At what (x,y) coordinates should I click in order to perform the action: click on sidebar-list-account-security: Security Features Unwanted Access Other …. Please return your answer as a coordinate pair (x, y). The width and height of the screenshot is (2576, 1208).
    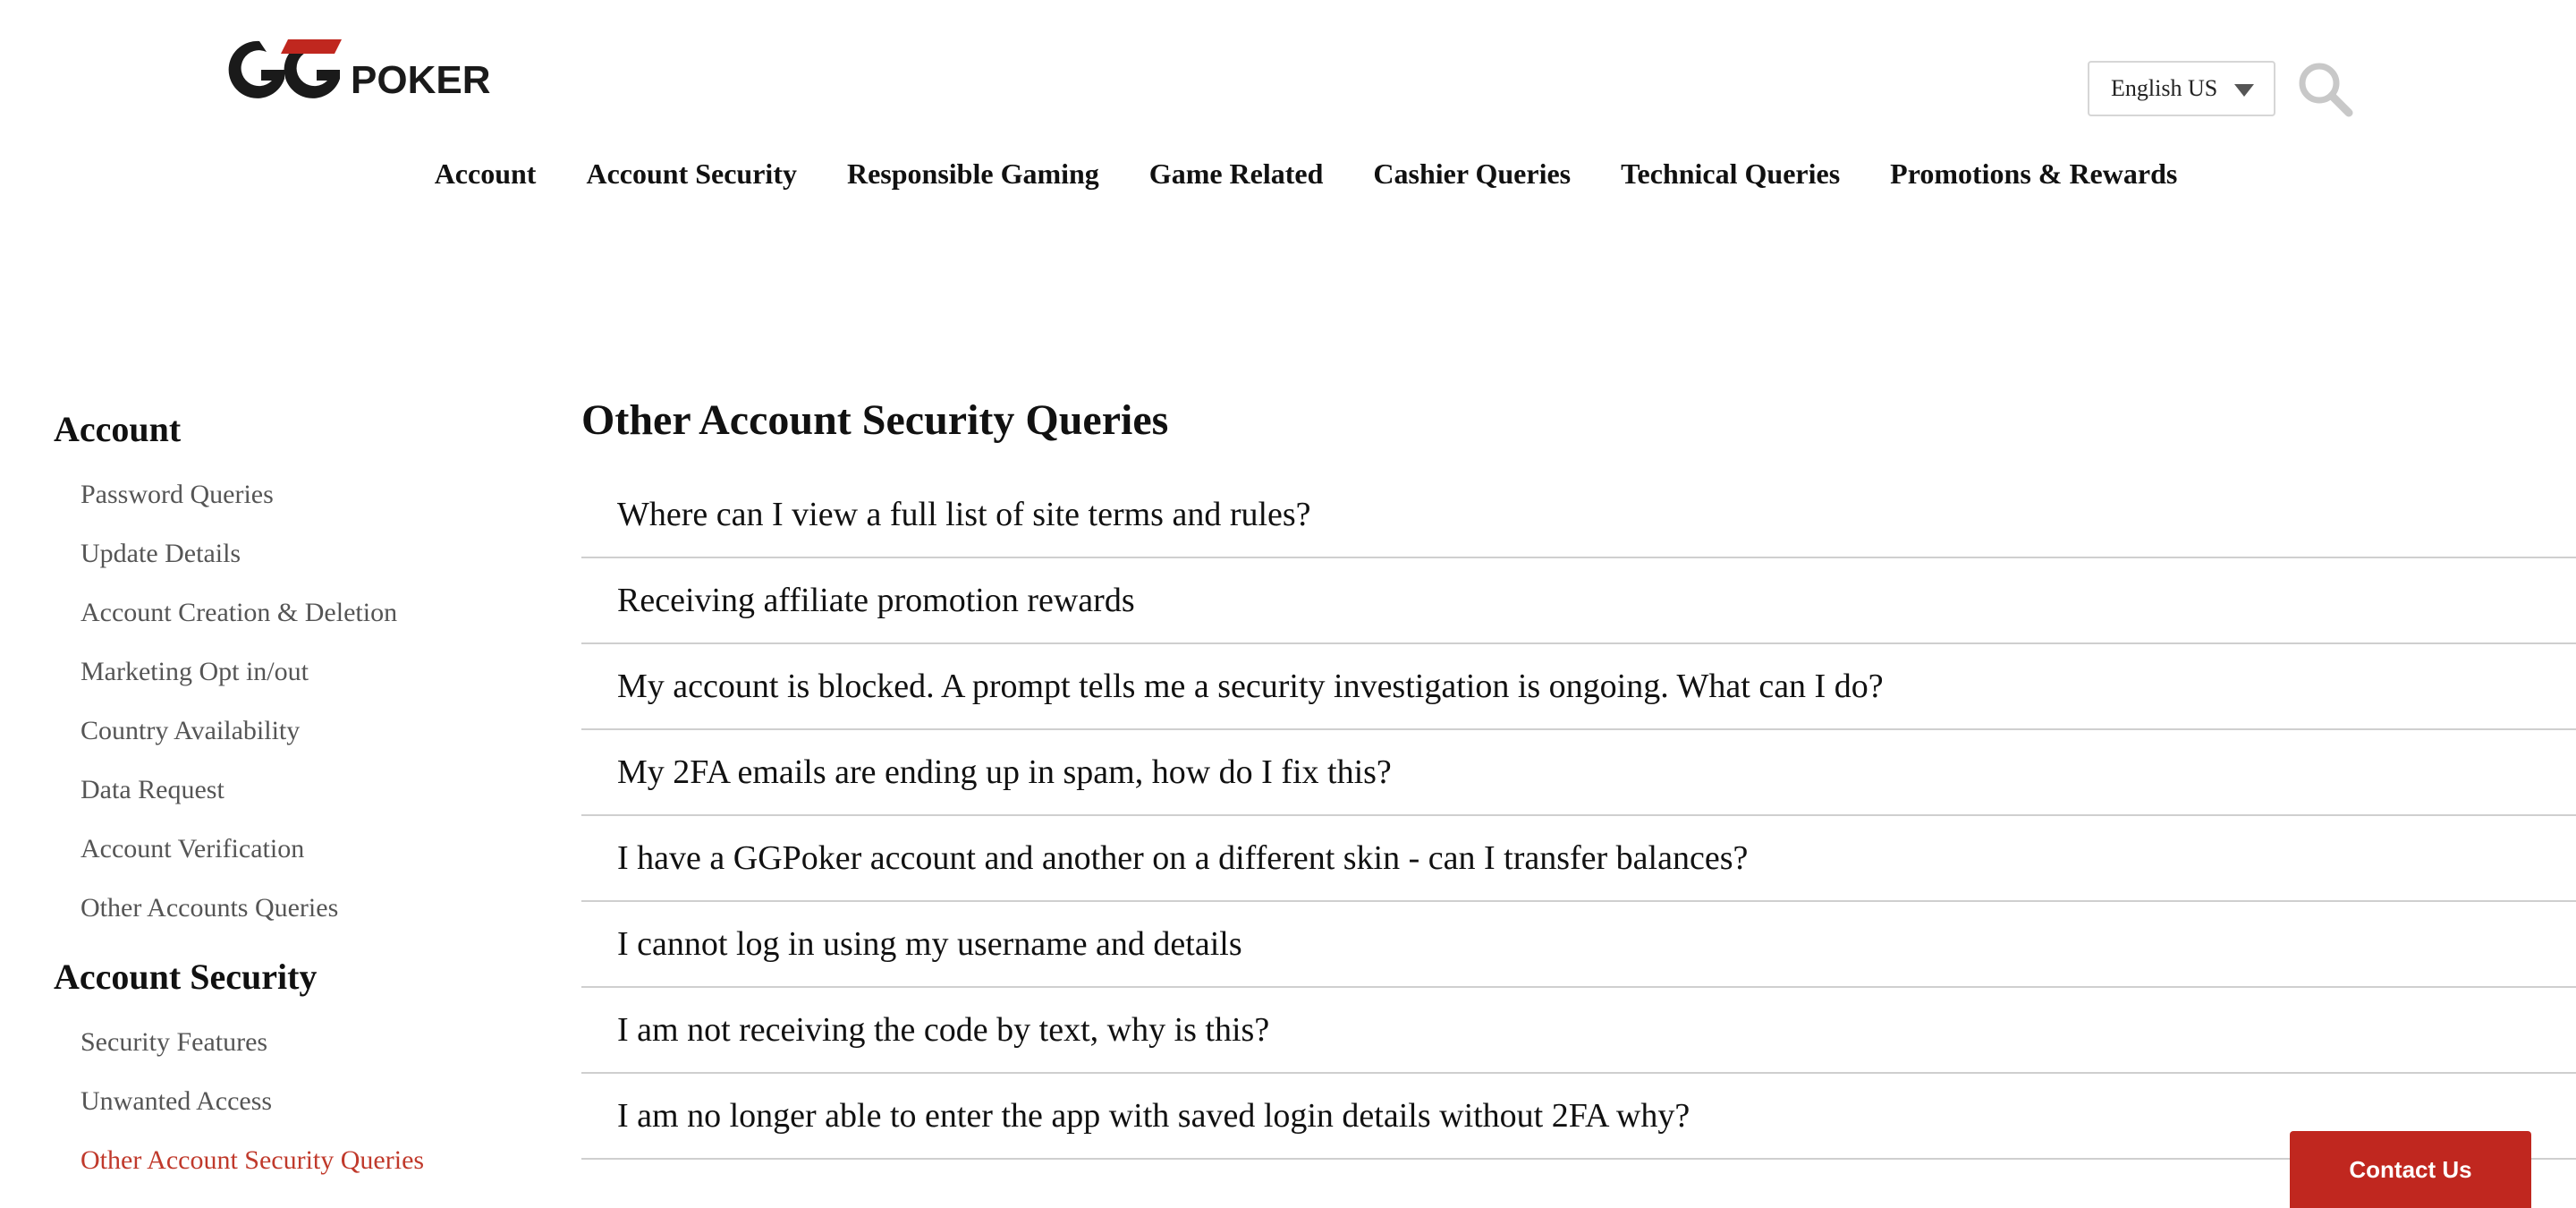
    Looking at the image, I should click on (299, 1101).